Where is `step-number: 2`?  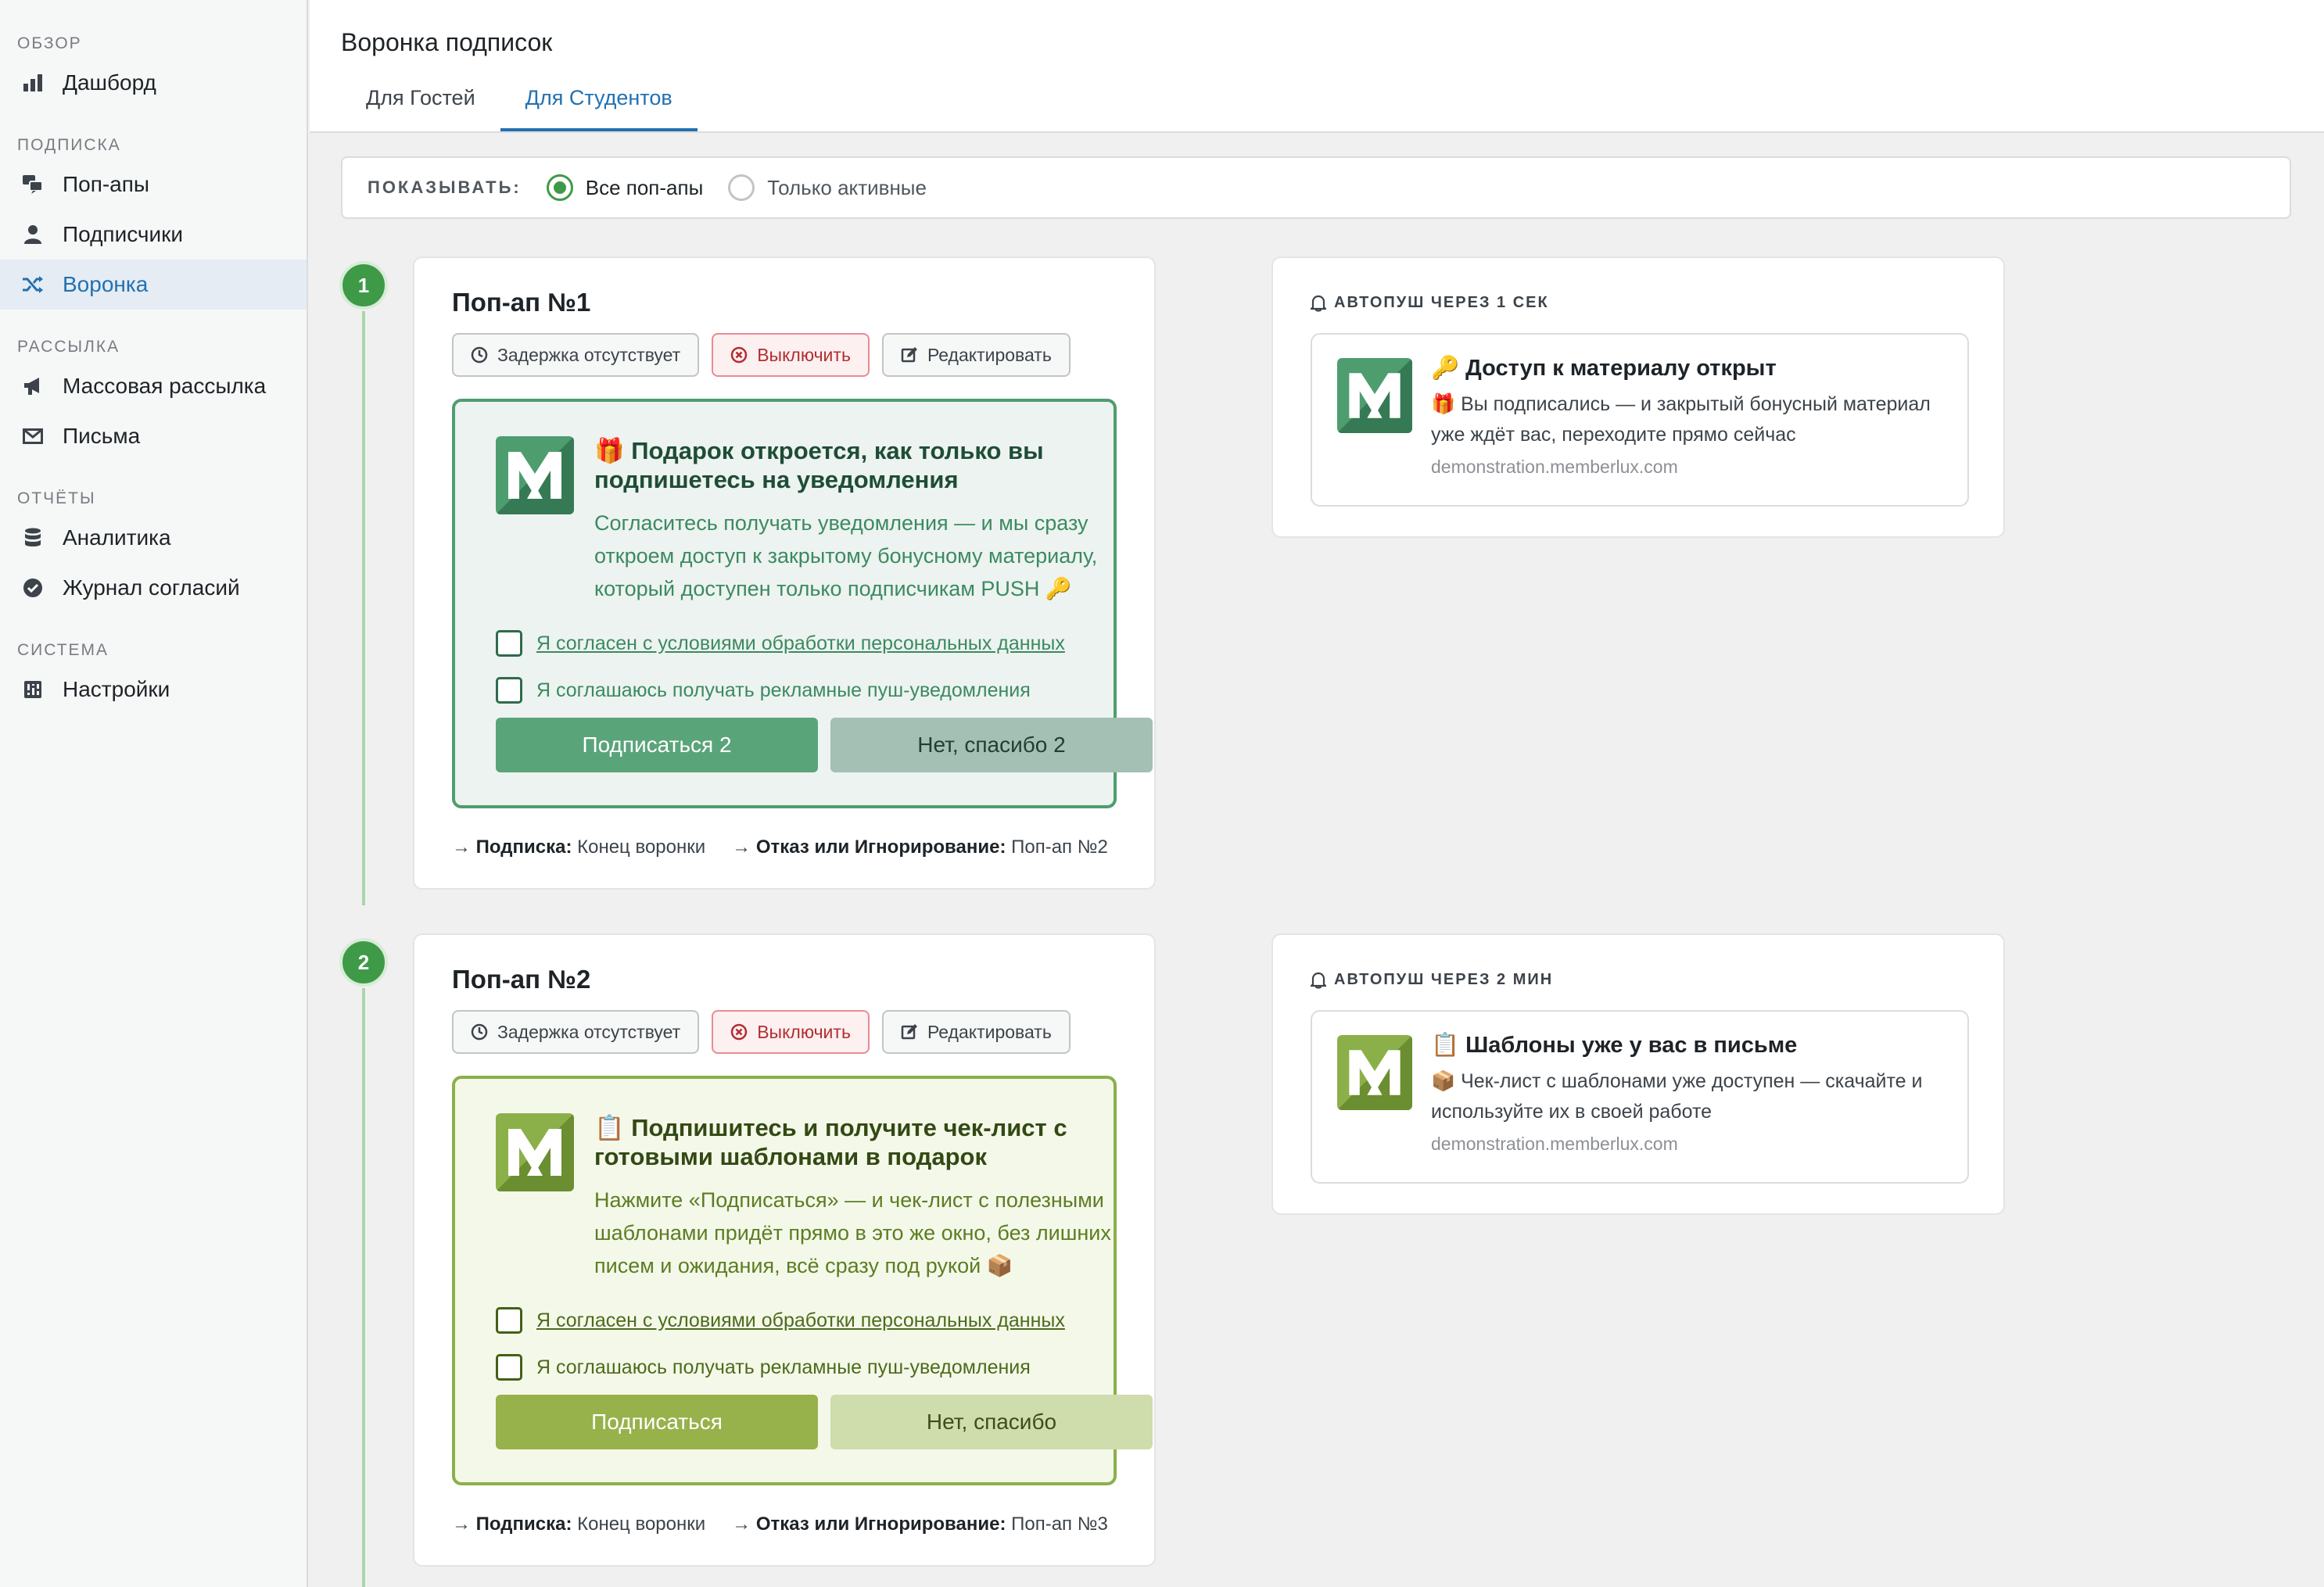 step-number: 2 is located at coordinates (363, 962).